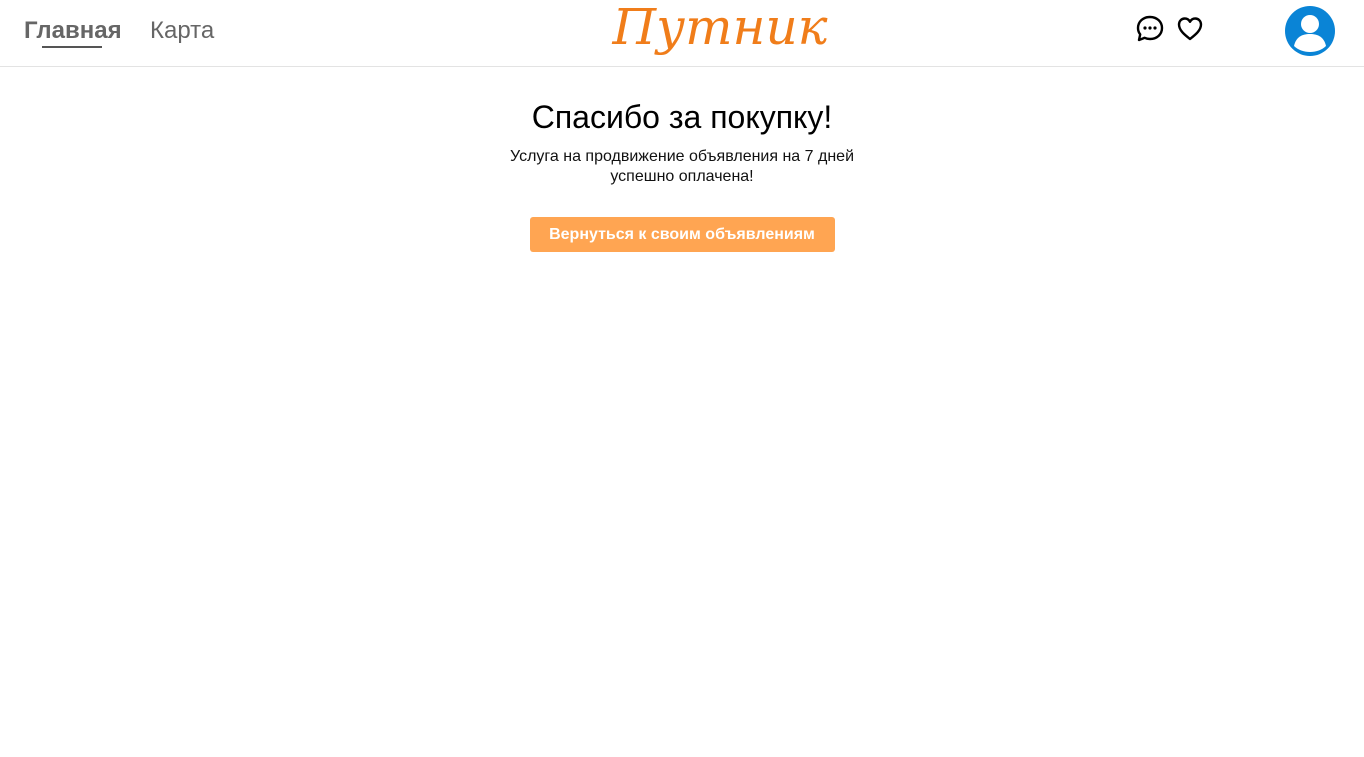  Describe the element at coordinates (719, 28) in the screenshot. I see `logo-text: Путник` at that location.